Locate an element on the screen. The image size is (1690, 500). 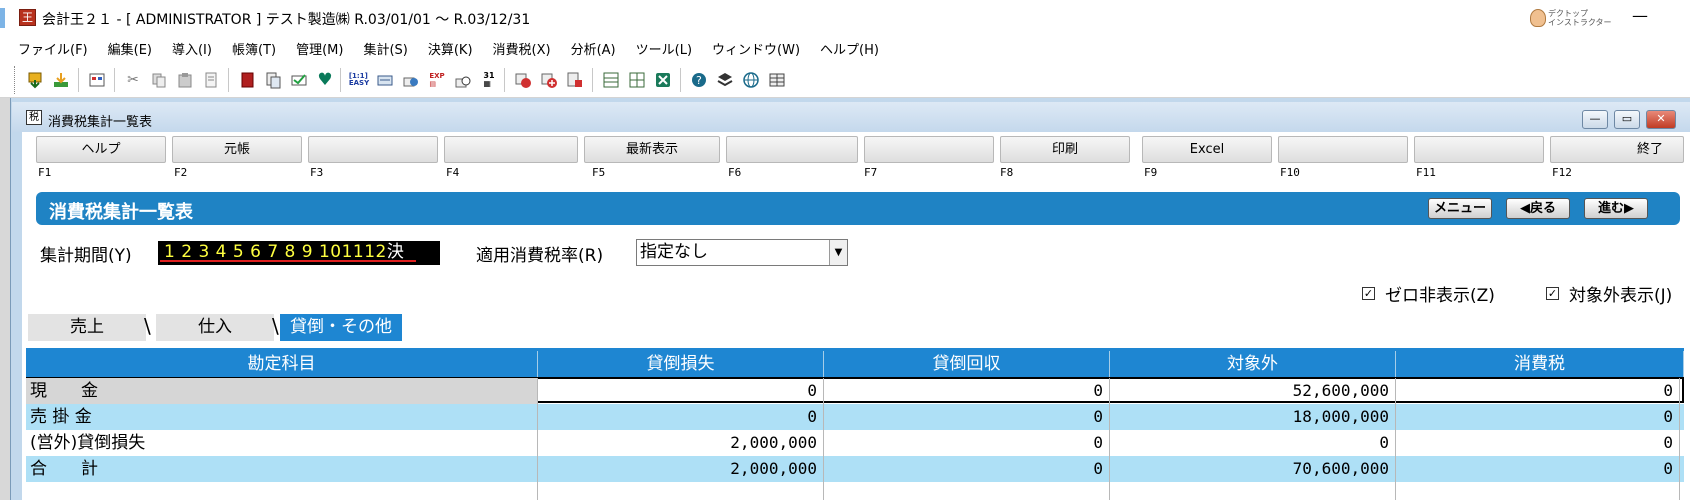
cell-account: (営外)貸倒損失 is located at coordinates (282, 443).